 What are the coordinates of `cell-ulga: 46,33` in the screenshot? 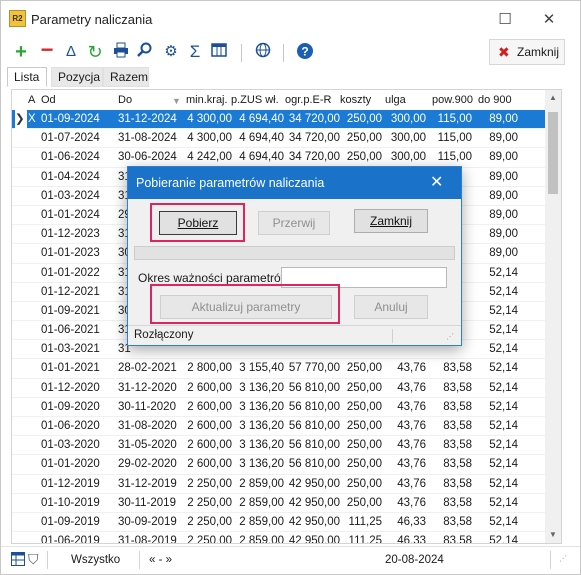 It's located at (411, 539).